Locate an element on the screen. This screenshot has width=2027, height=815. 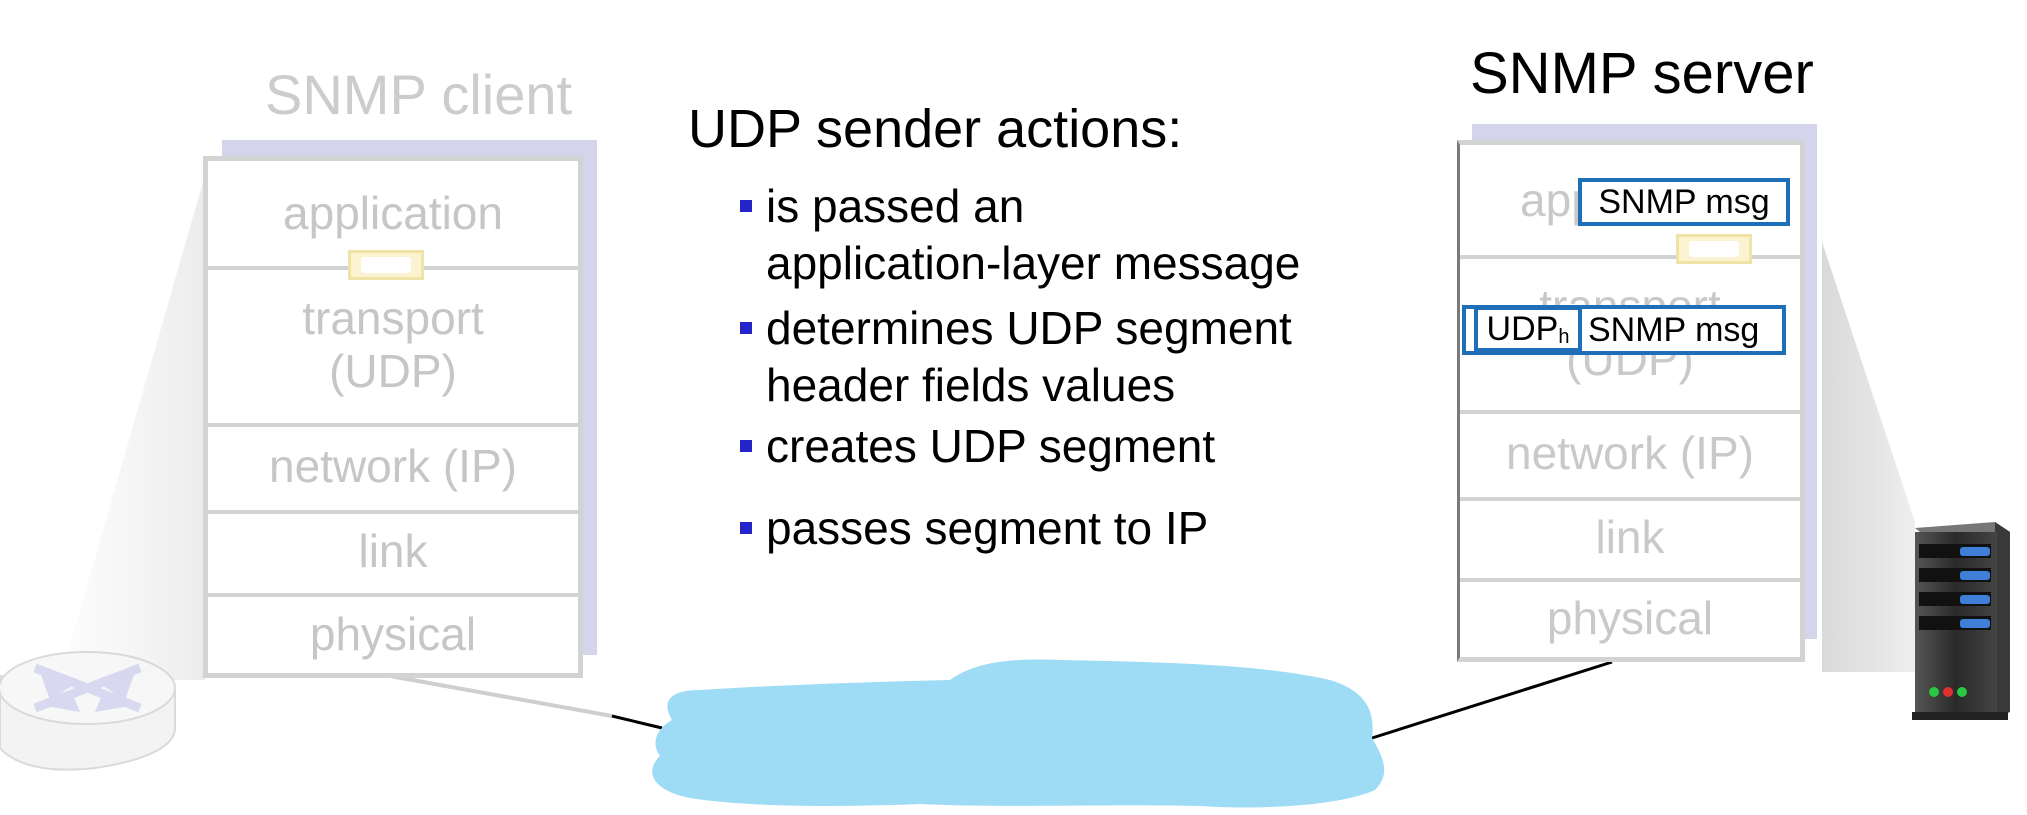
app-layer-snmp-message: SNMP msg is located at coordinates (1684, 202).